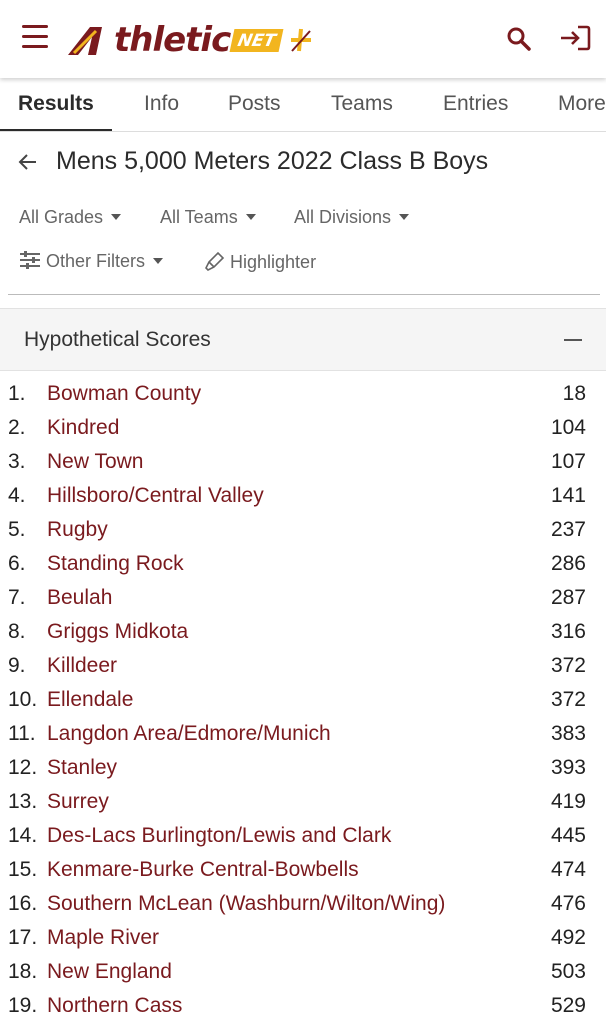 This screenshot has width=606, height=1024. I want to click on tab-bar: Results Info Posts Teams Entries More, so click(303, 106).